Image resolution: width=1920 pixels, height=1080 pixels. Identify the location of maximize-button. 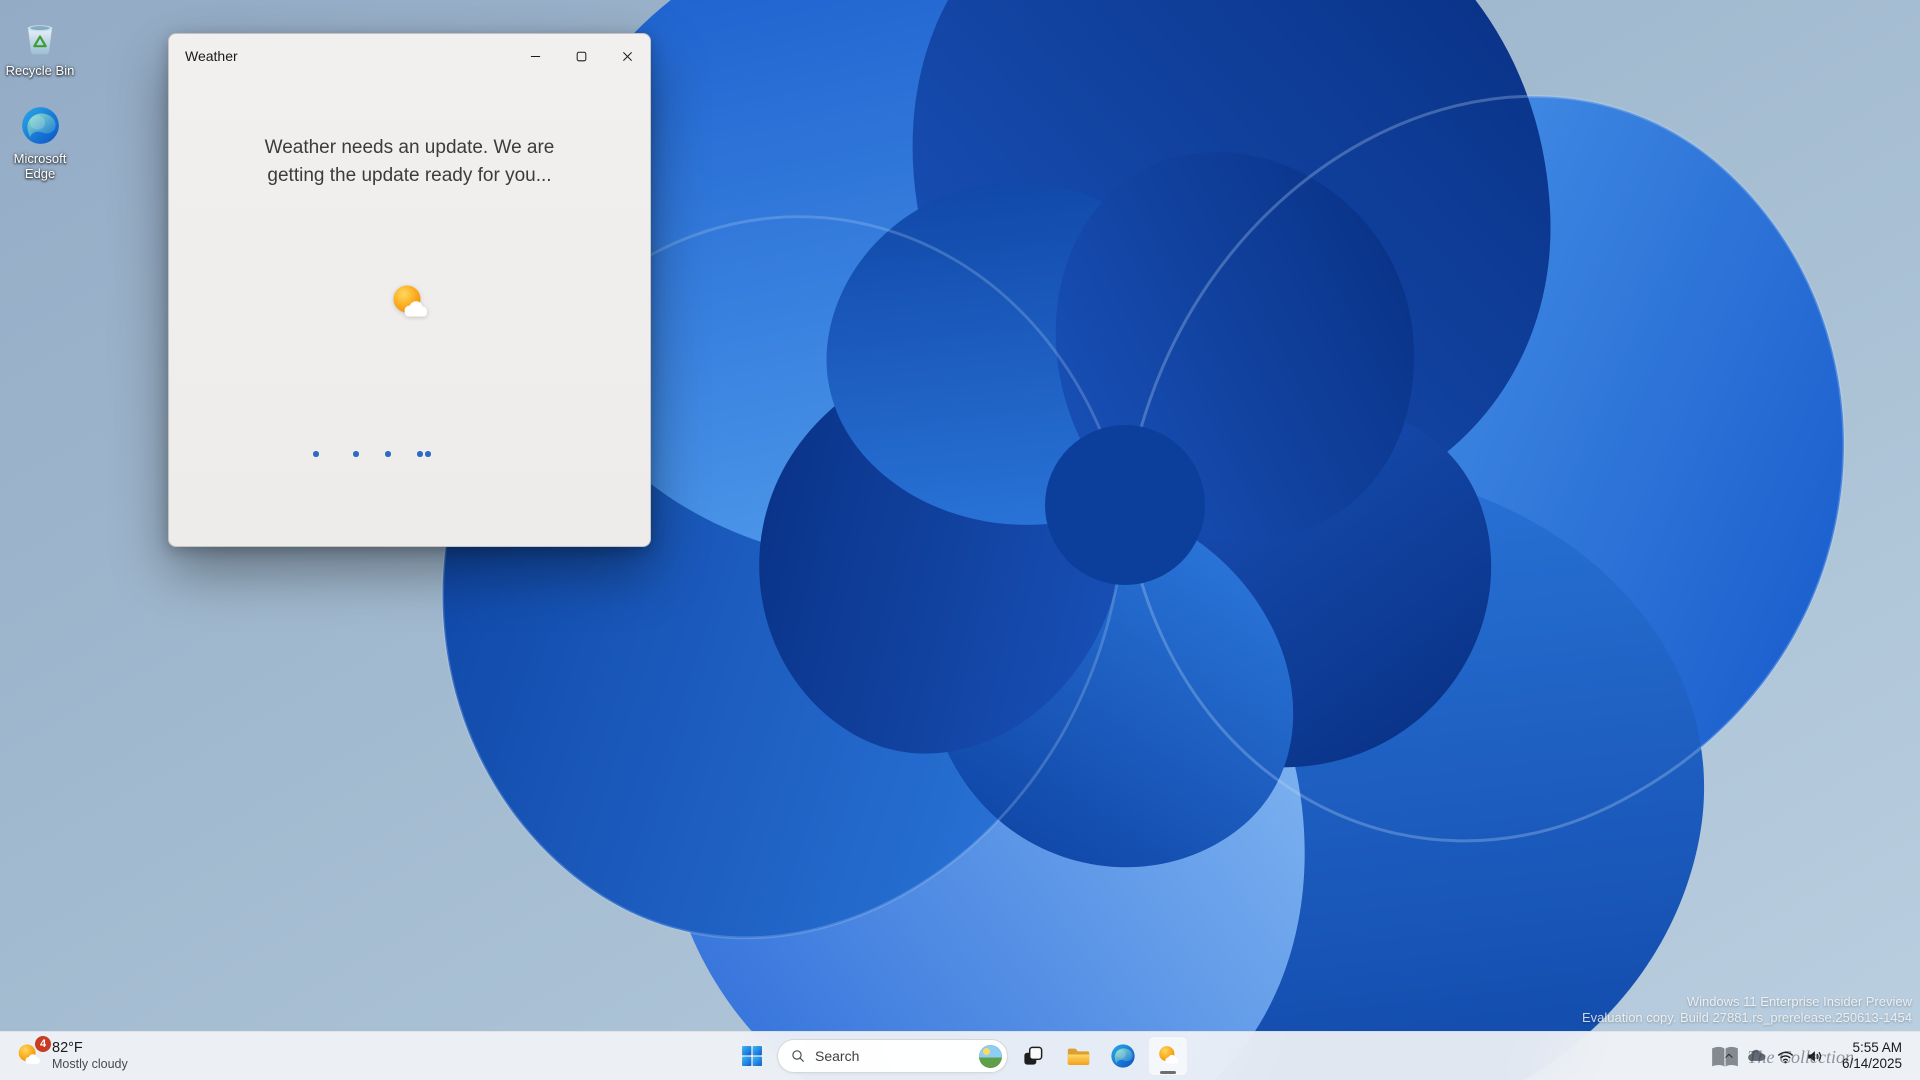
(581, 56).